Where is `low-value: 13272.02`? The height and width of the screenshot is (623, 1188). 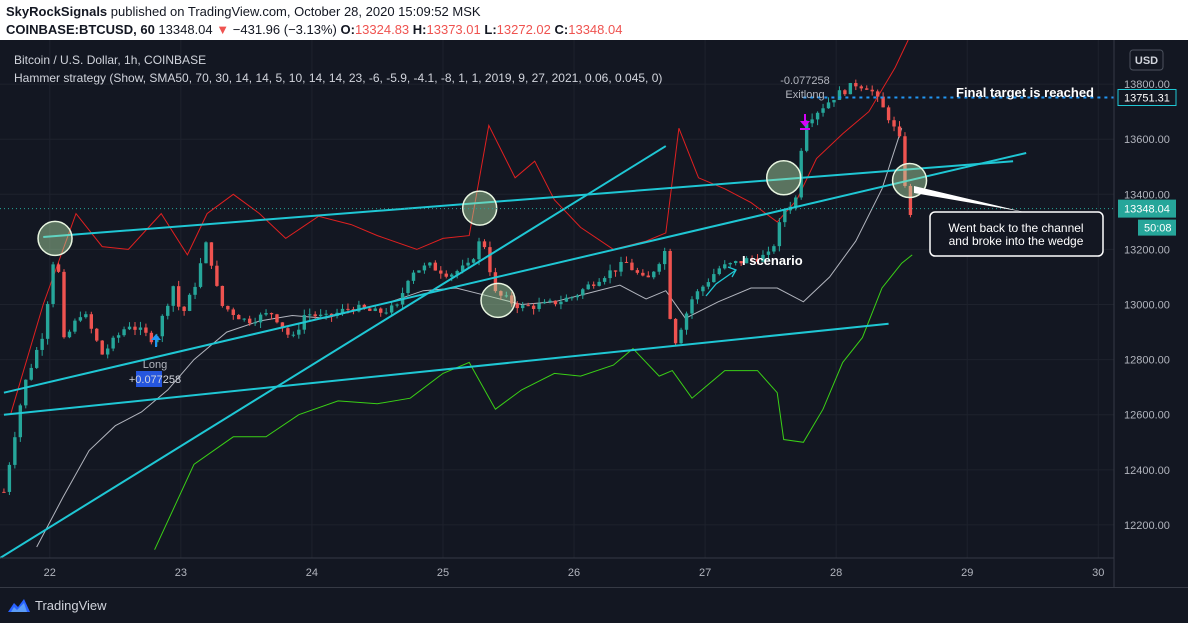
low-value: 13272.02 is located at coordinates (523, 29).